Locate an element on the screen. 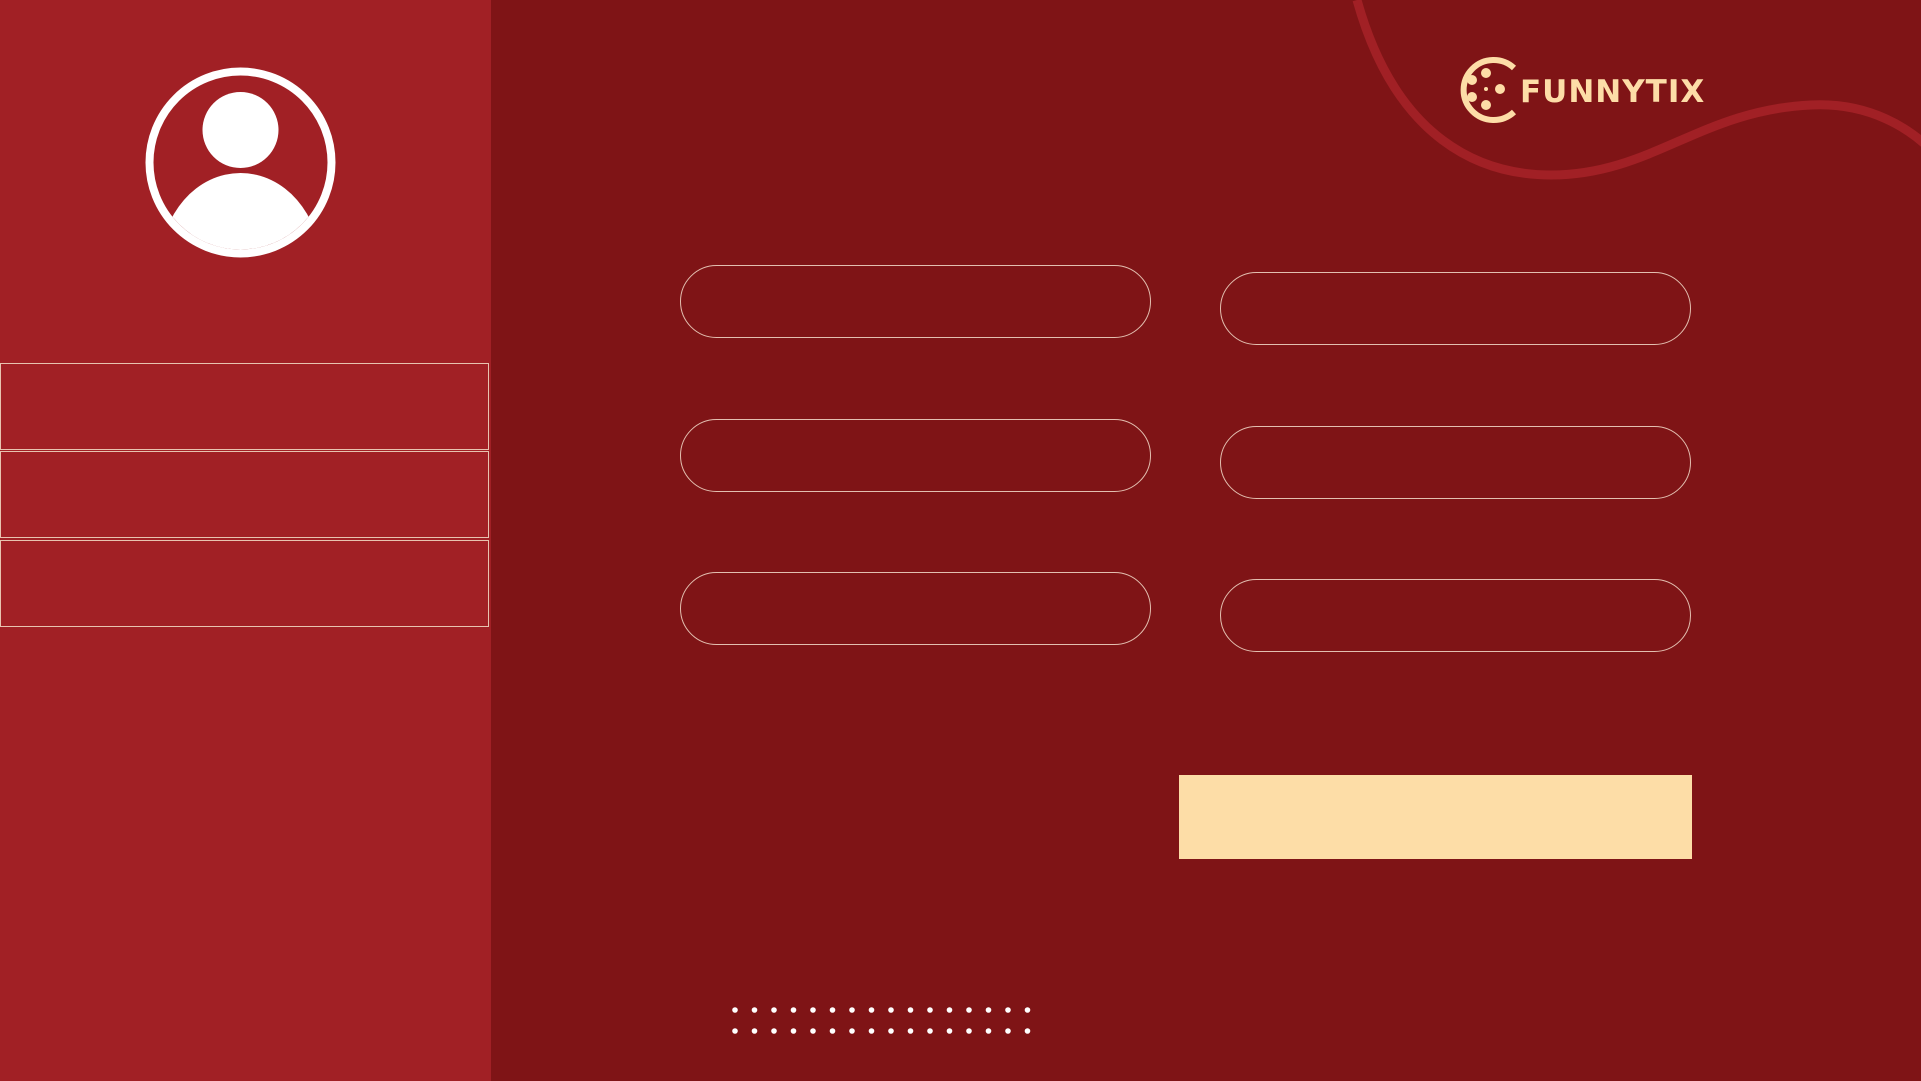 This screenshot has width=1921, height=1081. film-reel-icon is located at coordinates (1488, 90).